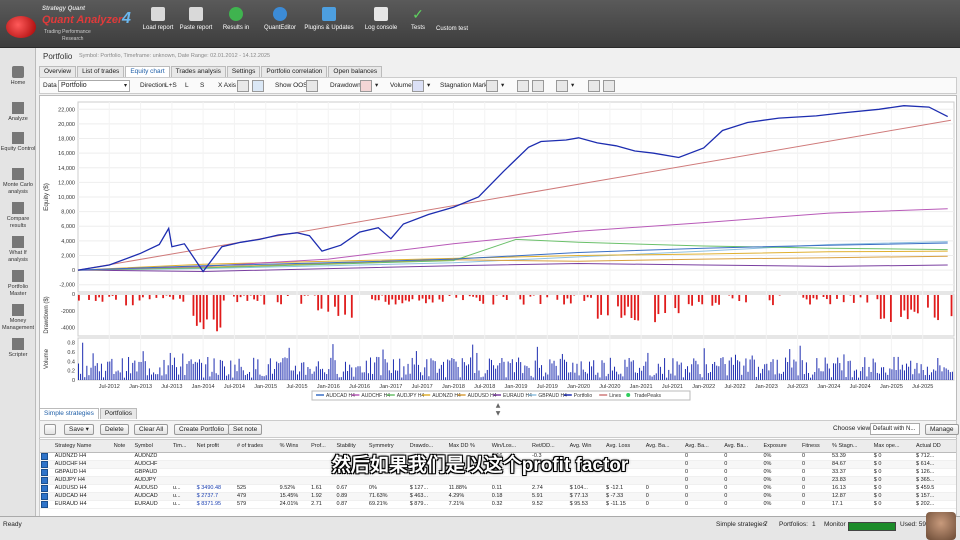 The height and width of the screenshot is (540, 960). What do you see at coordinates (258, 86) in the screenshot?
I see `xaxis-chart-icon` at bounding box center [258, 86].